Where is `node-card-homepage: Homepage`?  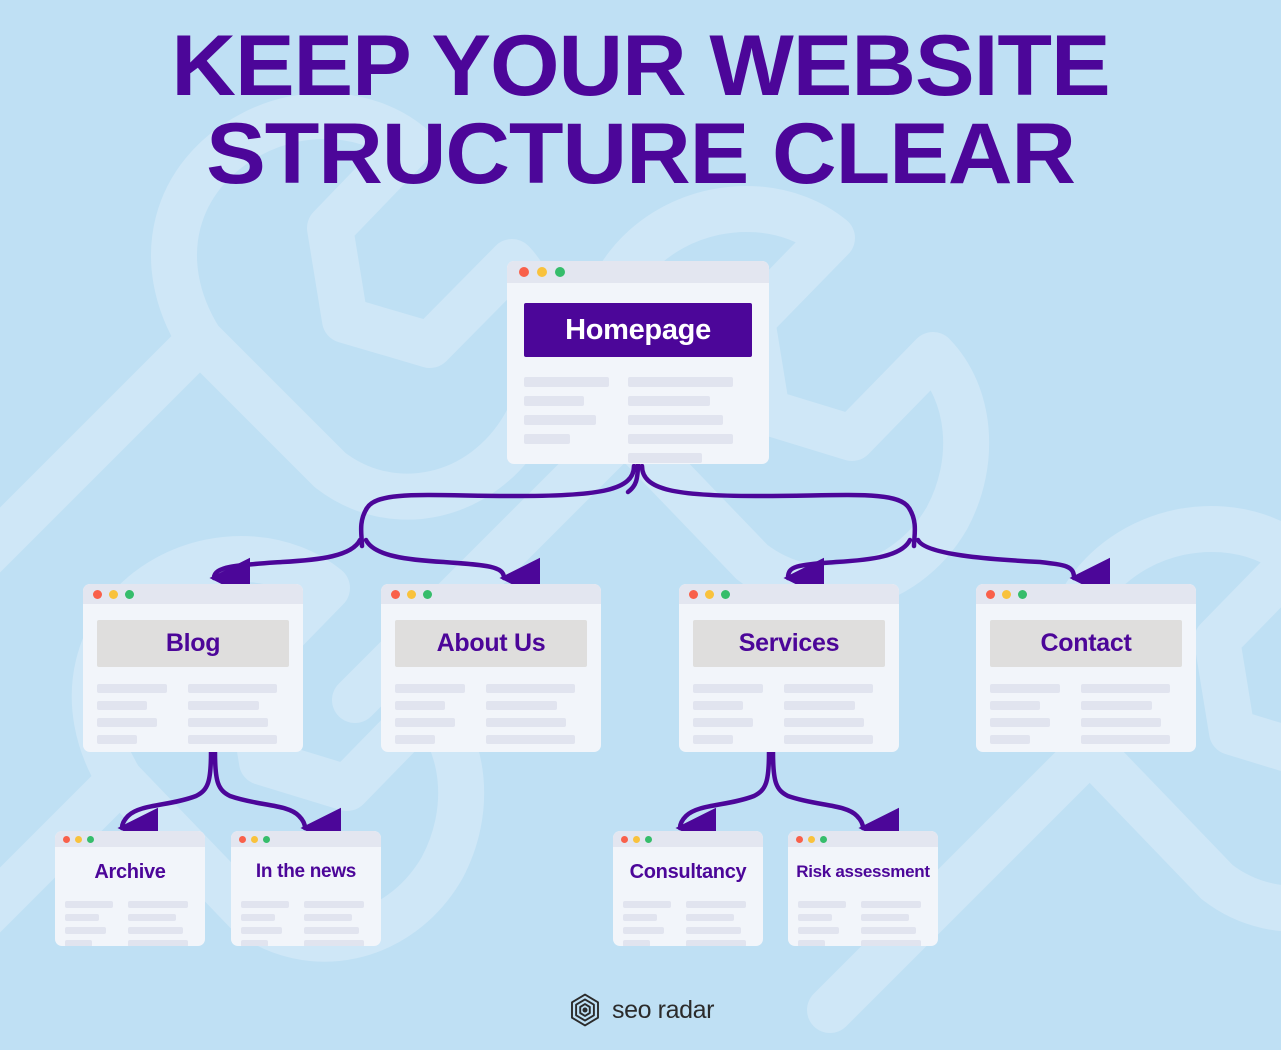
node-card-homepage: Homepage is located at coordinates (638, 362).